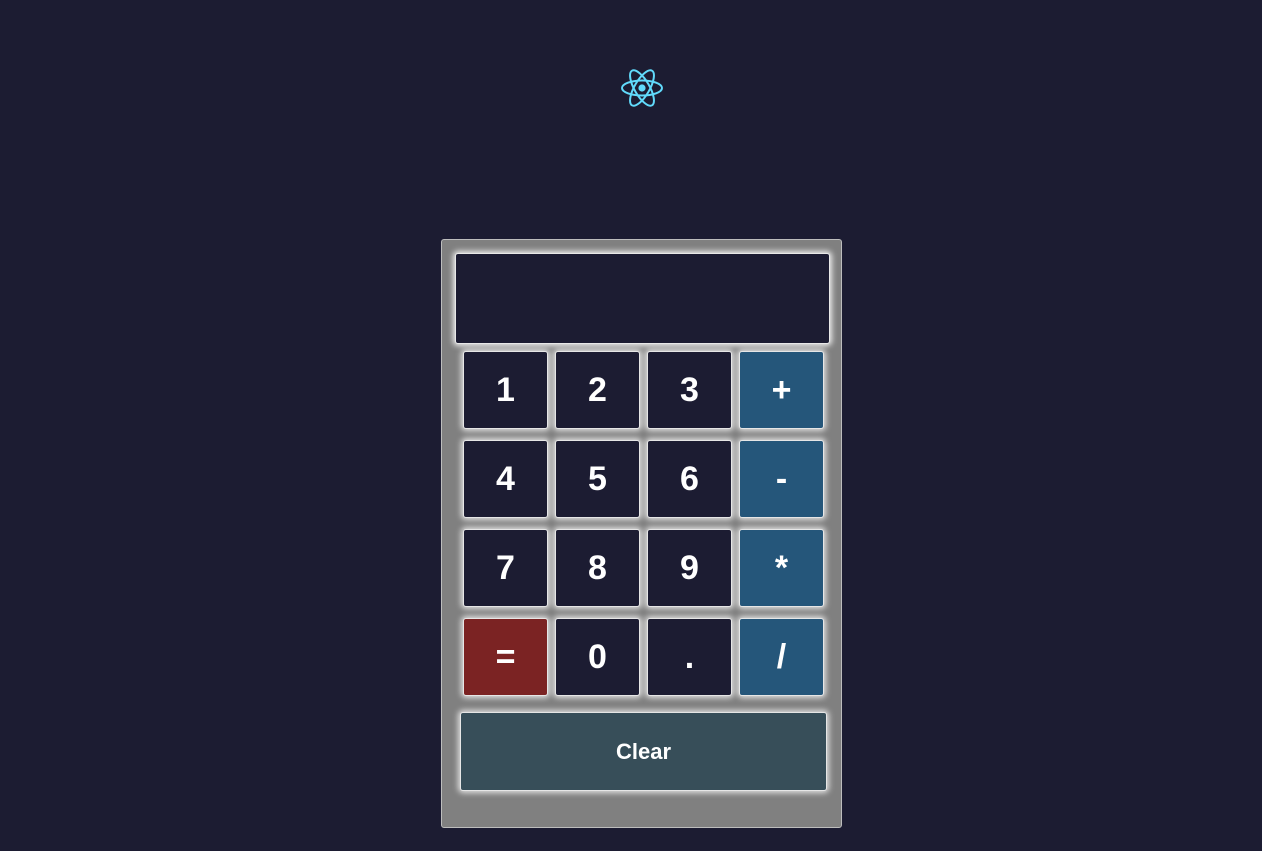 The image size is (1262, 851). Describe the element at coordinates (505, 479) in the screenshot. I see `key-4: 4` at that location.